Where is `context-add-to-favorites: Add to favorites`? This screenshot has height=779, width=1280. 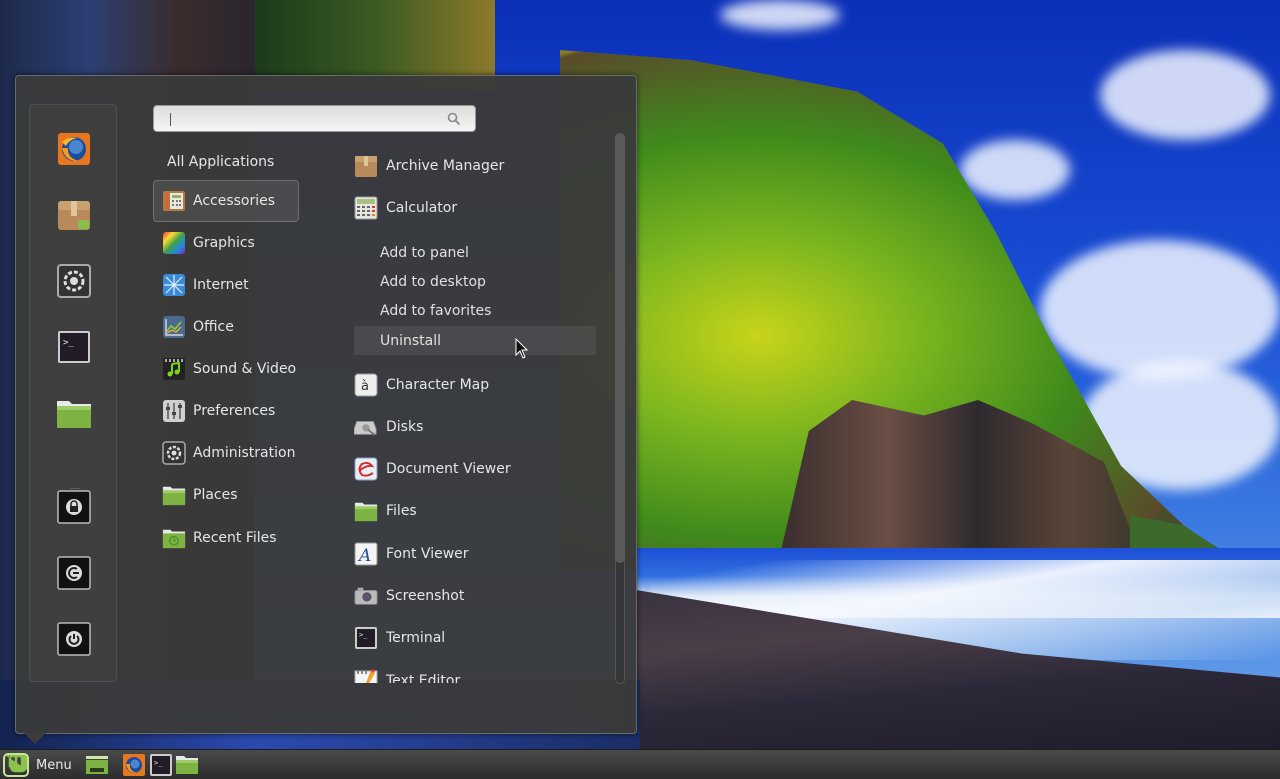 context-add-to-favorites: Add to favorites is located at coordinates (475, 310).